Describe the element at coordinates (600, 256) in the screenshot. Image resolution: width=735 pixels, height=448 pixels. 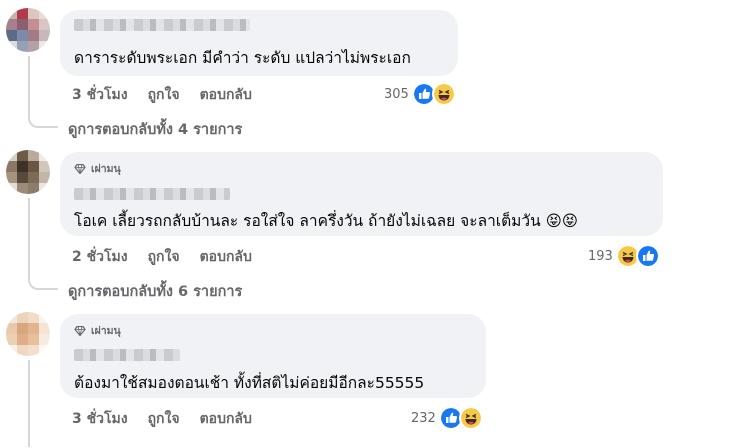
I see `reaction-count: 193` at that location.